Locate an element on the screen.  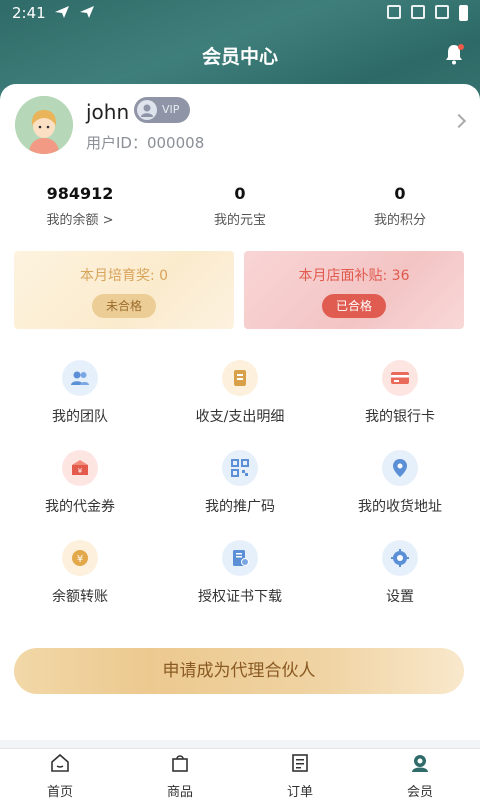
bag-icon is located at coordinates (180, 763).